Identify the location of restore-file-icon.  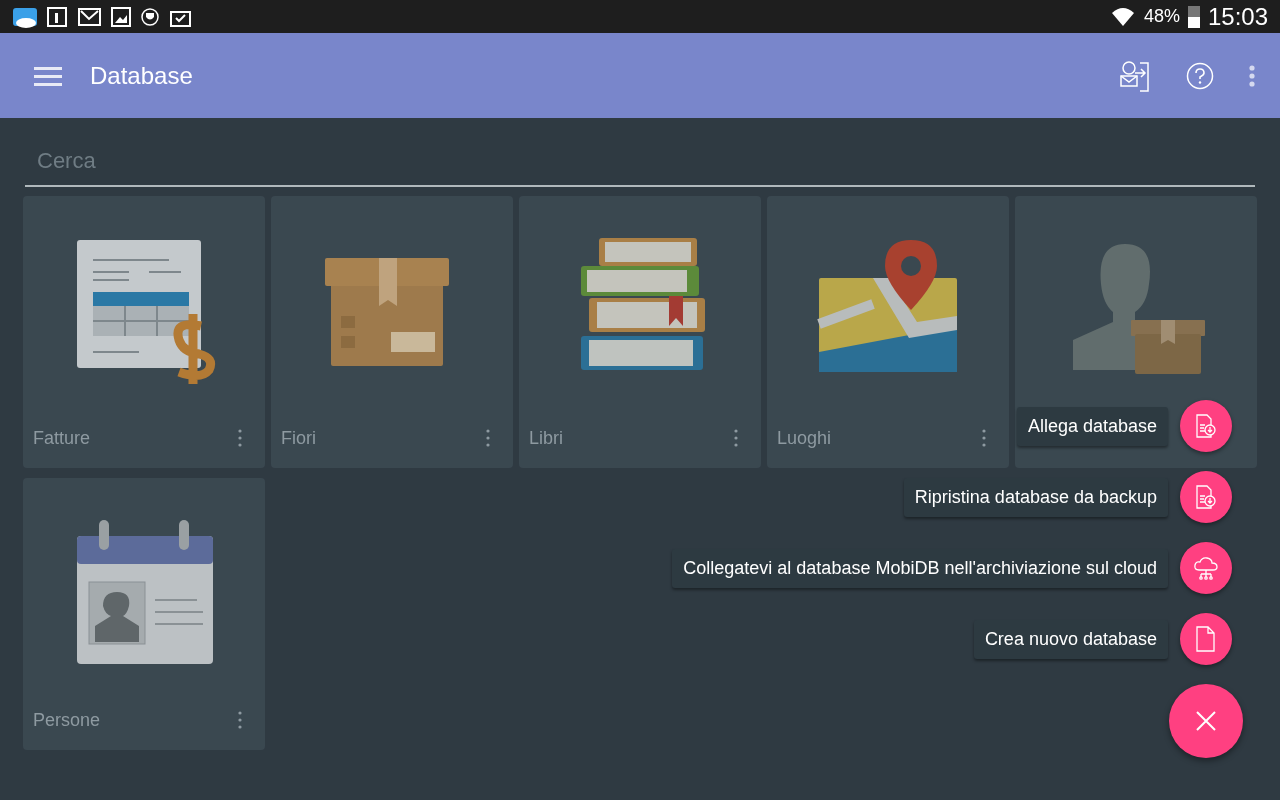
(1206, 497).